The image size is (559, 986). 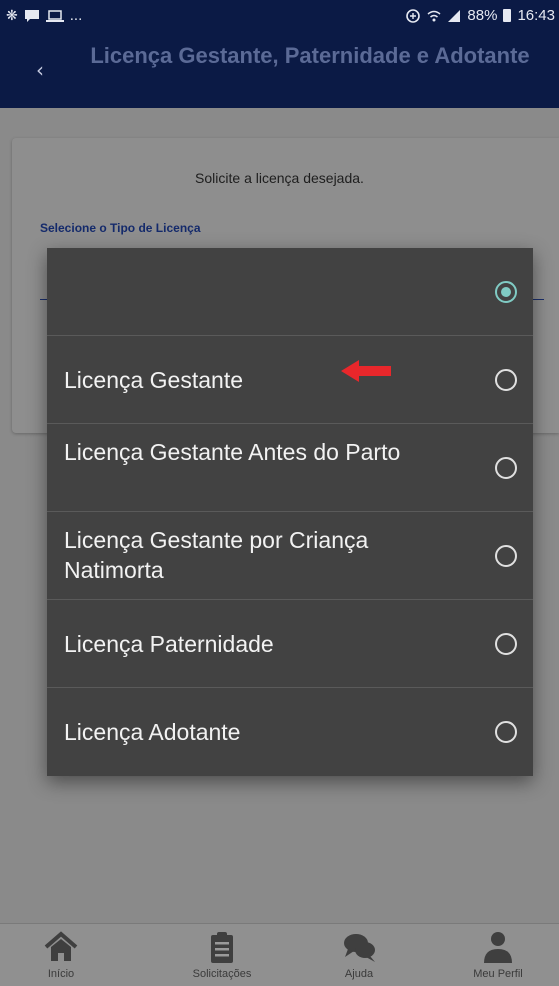 I want to click on option-licenca-adotante: Licença Adotante, so click(x=290, y=732).